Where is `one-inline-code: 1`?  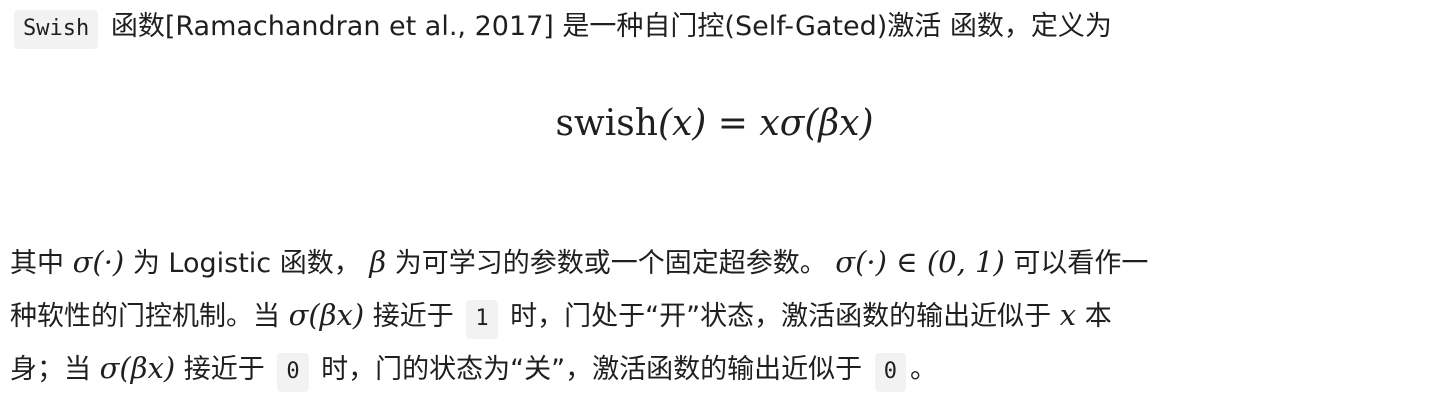
one-inline-code: 1 is located at coordinates (482, 319).